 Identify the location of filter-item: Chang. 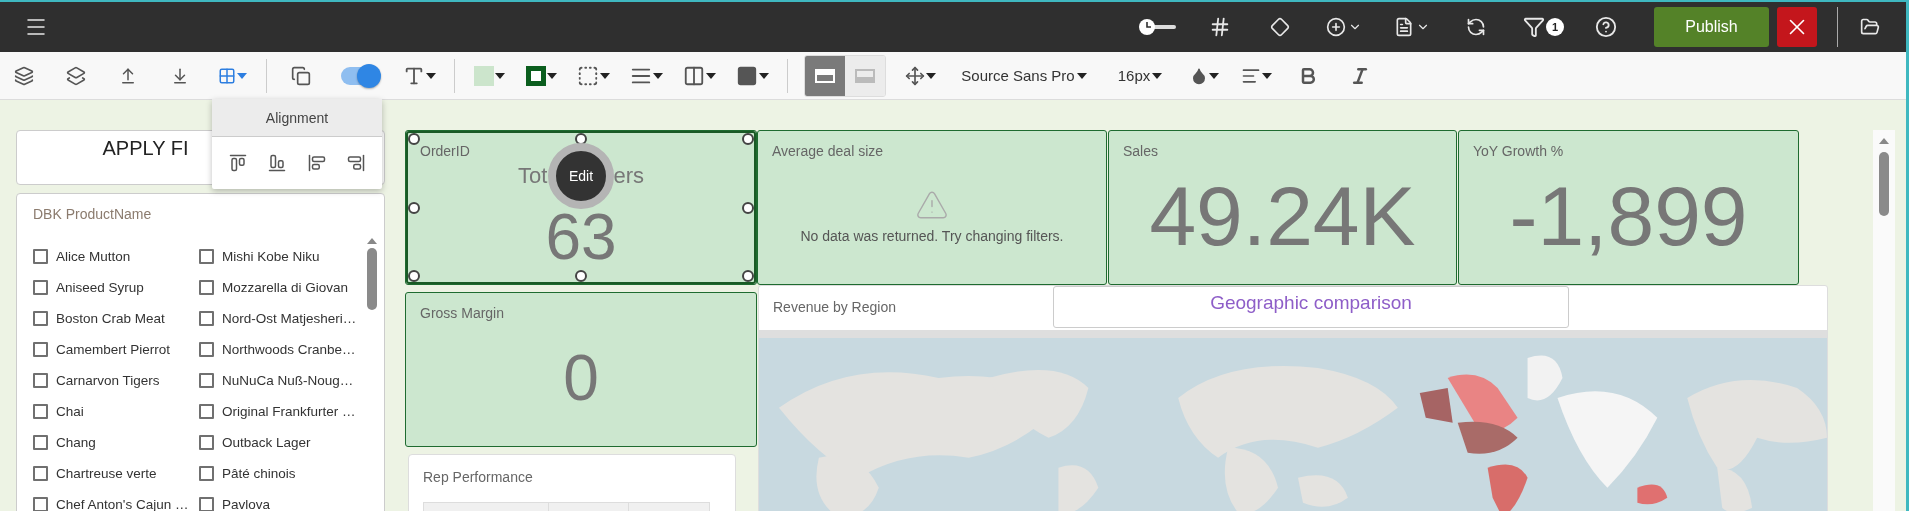
(76, 442).